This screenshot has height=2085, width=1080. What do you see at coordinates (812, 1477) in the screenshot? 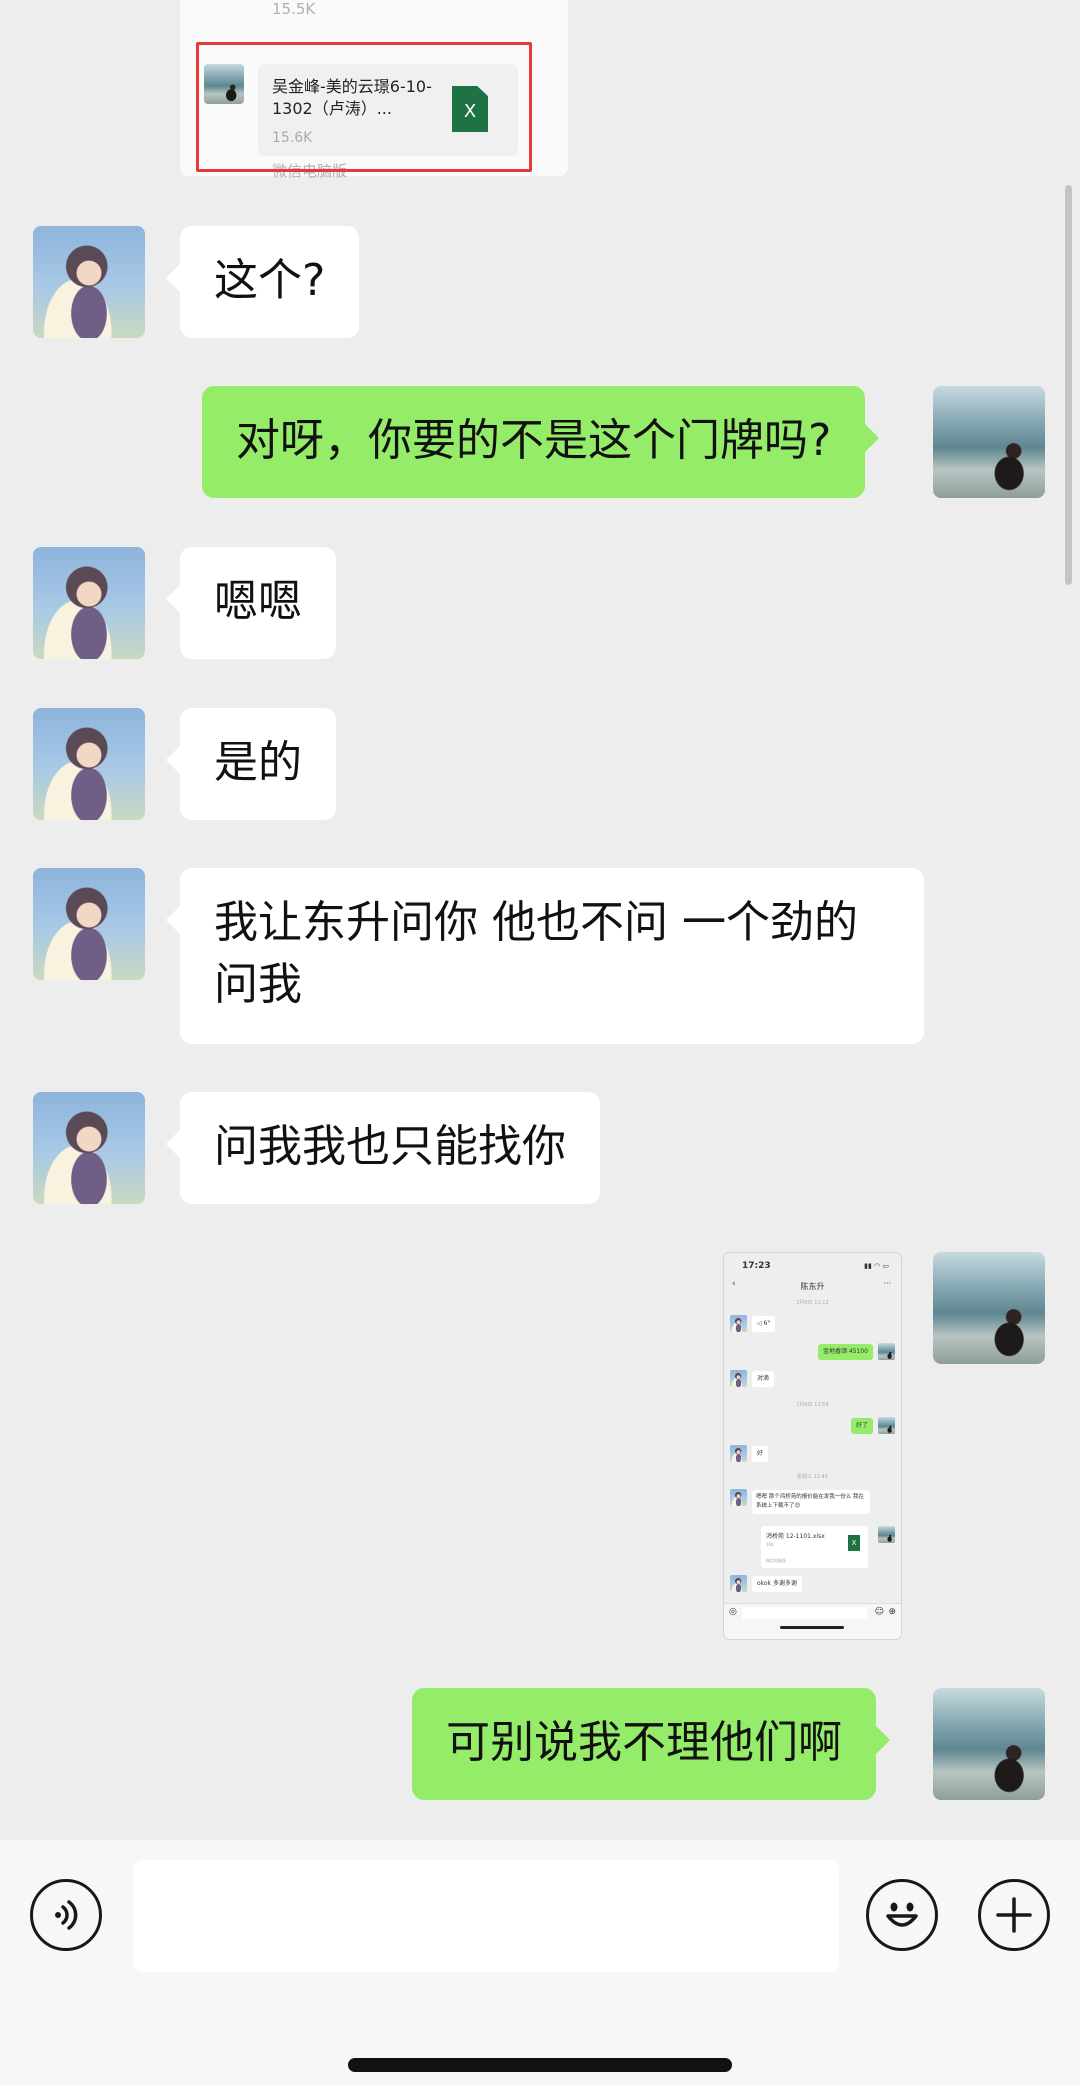
I see `thumb-timestamp: 星期三 11:41` at bounding box center [812, 1477].